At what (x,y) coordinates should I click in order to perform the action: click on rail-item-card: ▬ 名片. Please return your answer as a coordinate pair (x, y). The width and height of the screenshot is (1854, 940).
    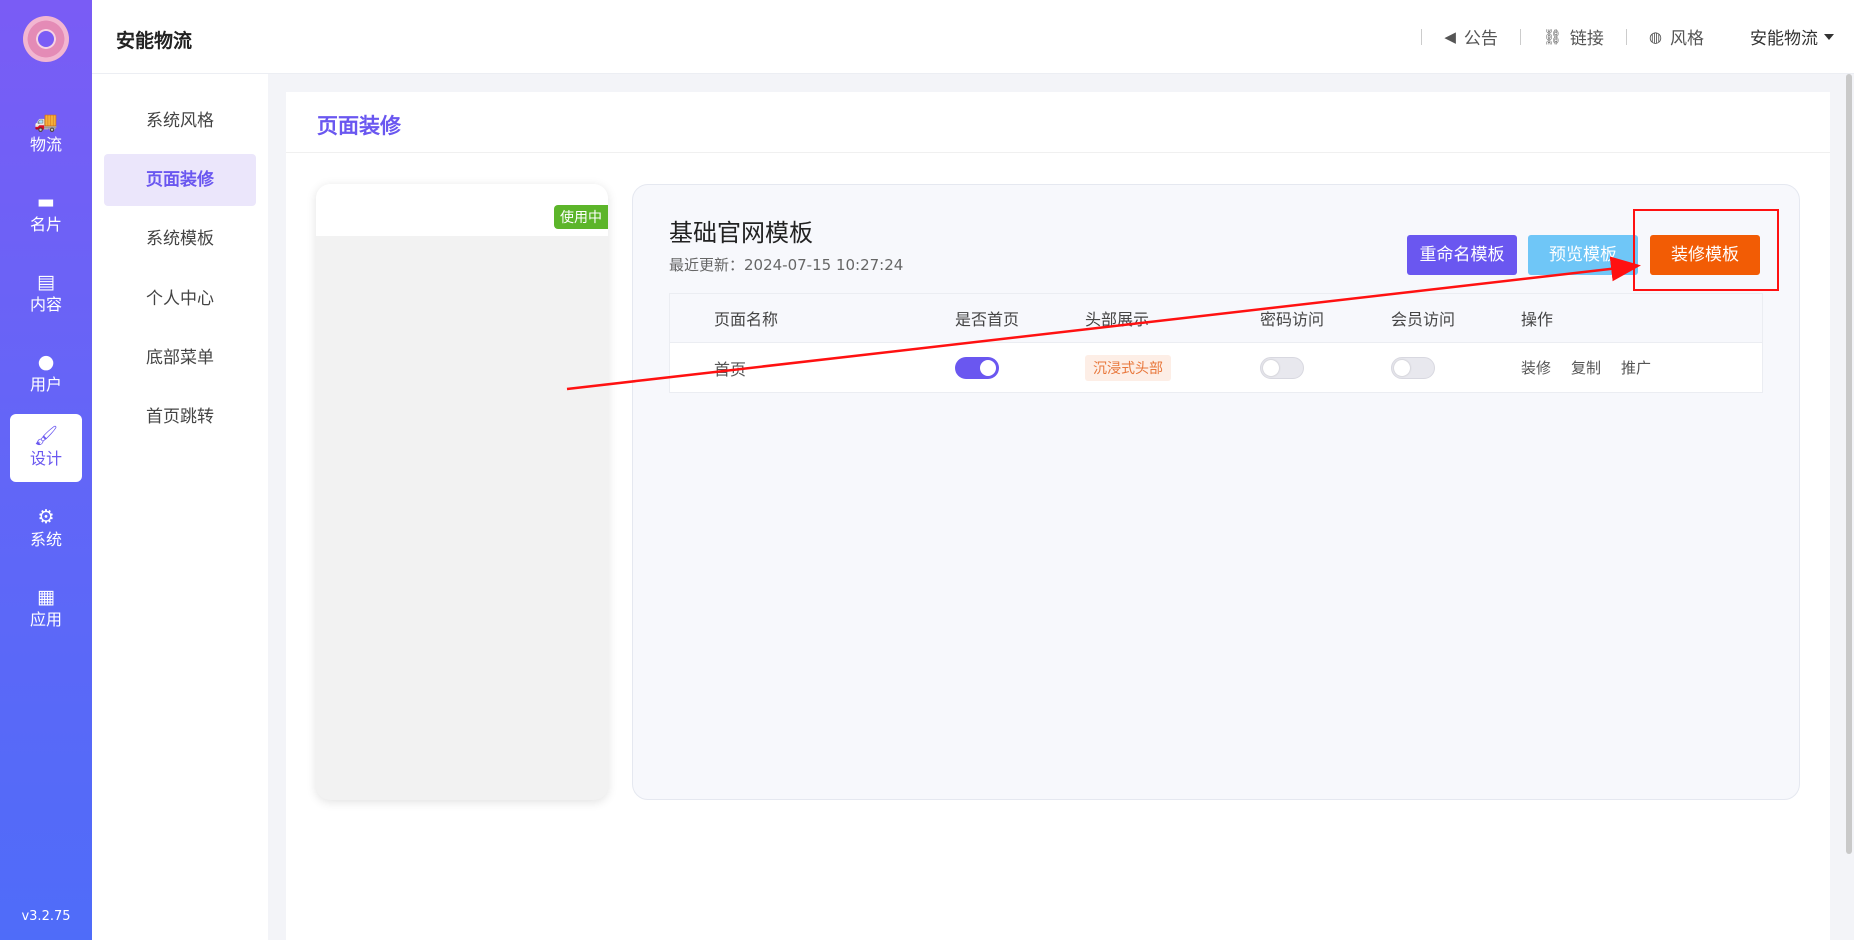
    Looking at the image, I should click on (46, 214).